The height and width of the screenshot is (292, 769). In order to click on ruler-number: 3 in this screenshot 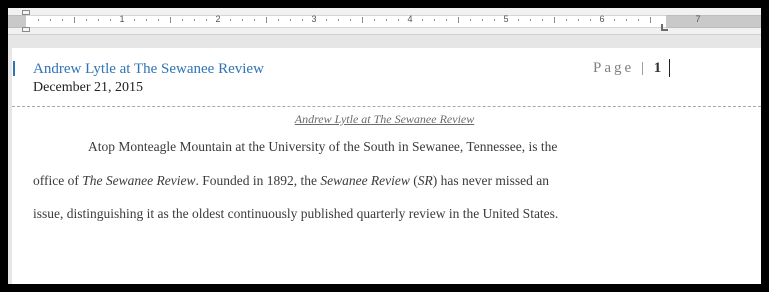, I will do `click(314, 19)`.